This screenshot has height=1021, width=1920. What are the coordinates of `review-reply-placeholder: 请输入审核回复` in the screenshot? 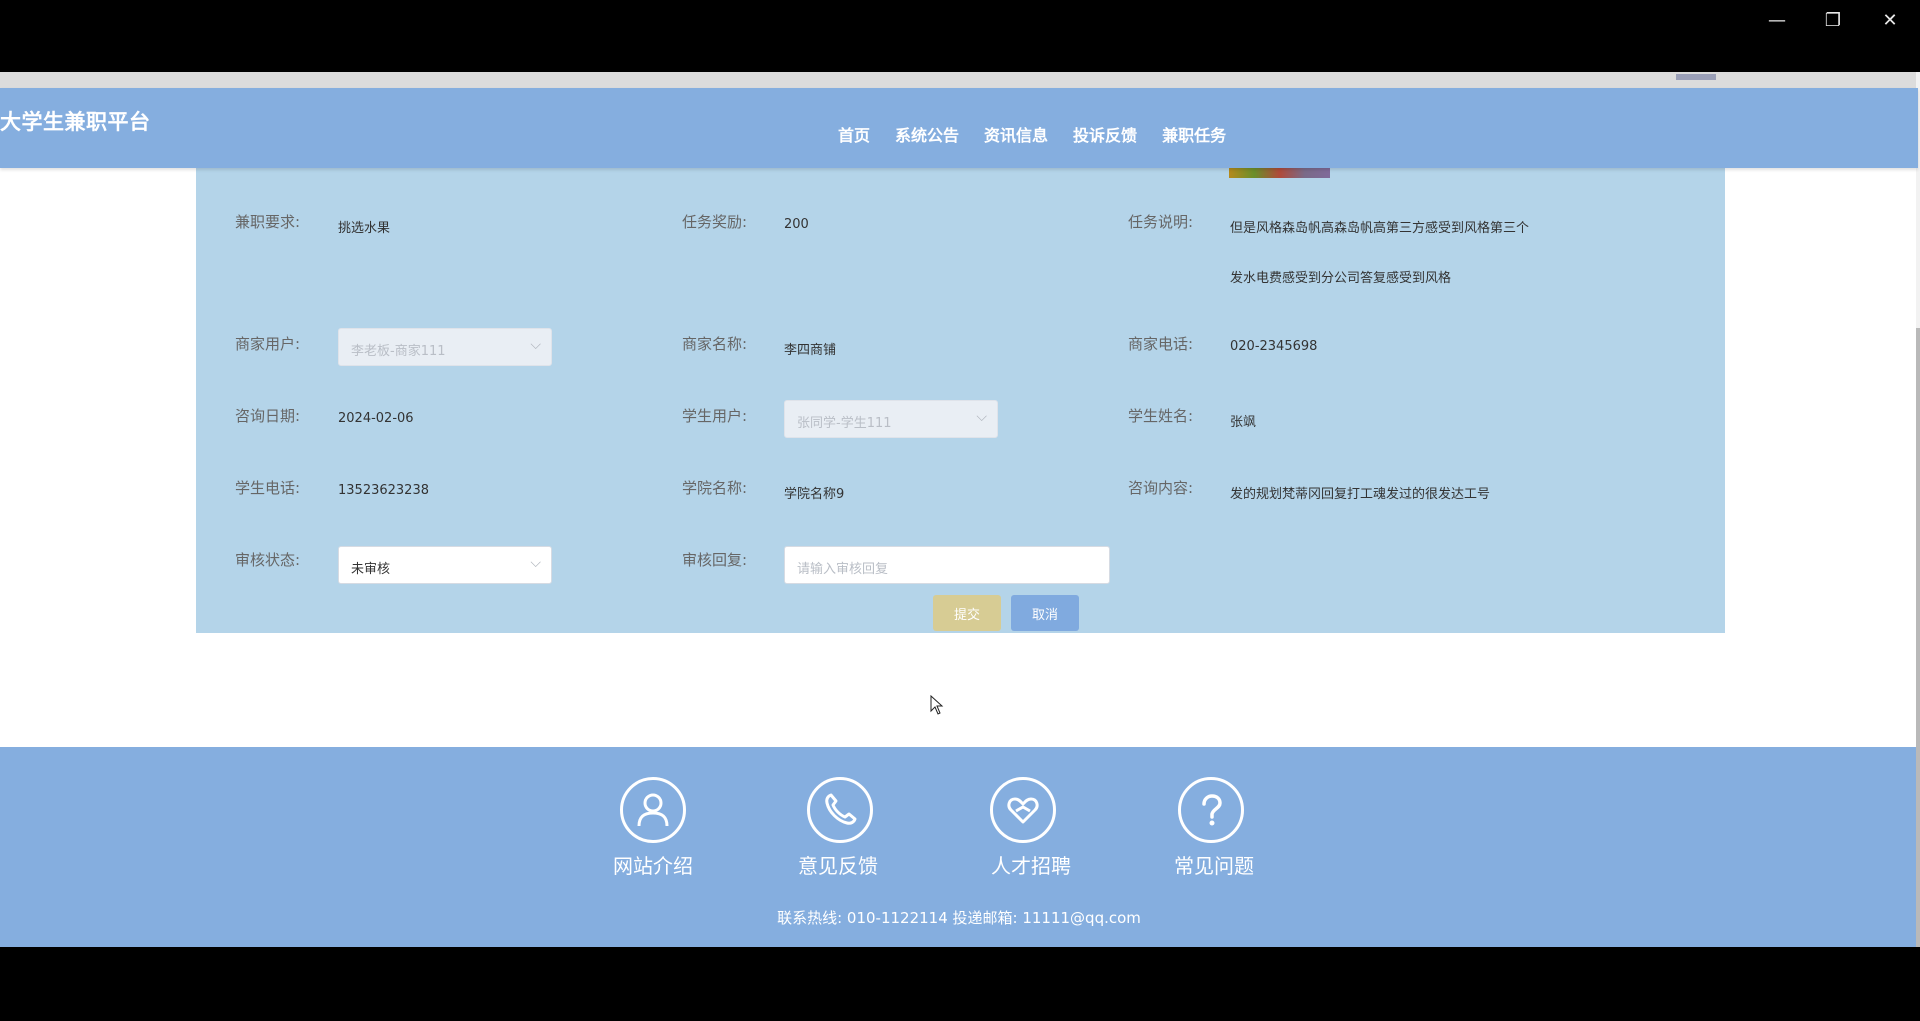 It's located at (843, 569).